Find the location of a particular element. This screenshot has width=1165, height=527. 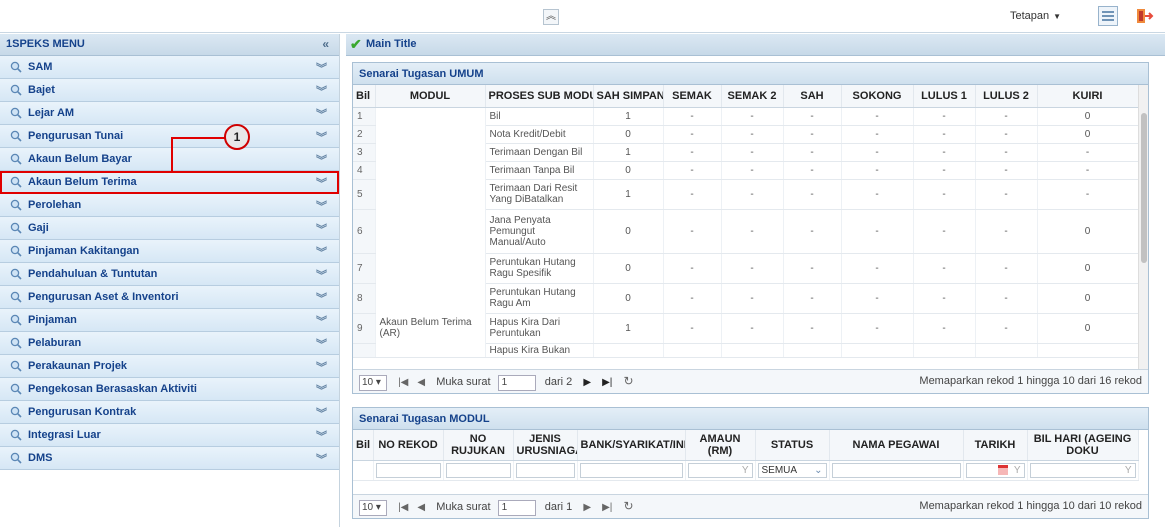

umum-col-header: Bil is located at coordinates (364, 96).